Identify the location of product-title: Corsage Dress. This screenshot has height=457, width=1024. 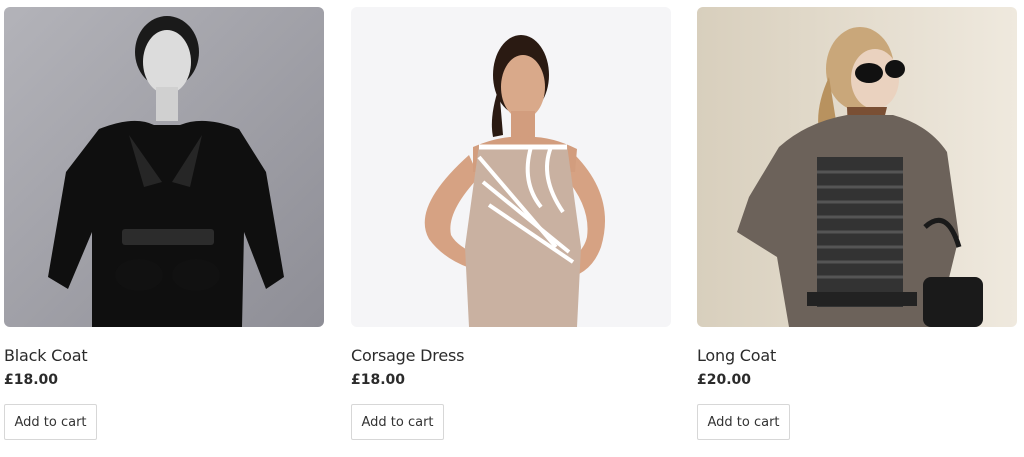
(511, 356).